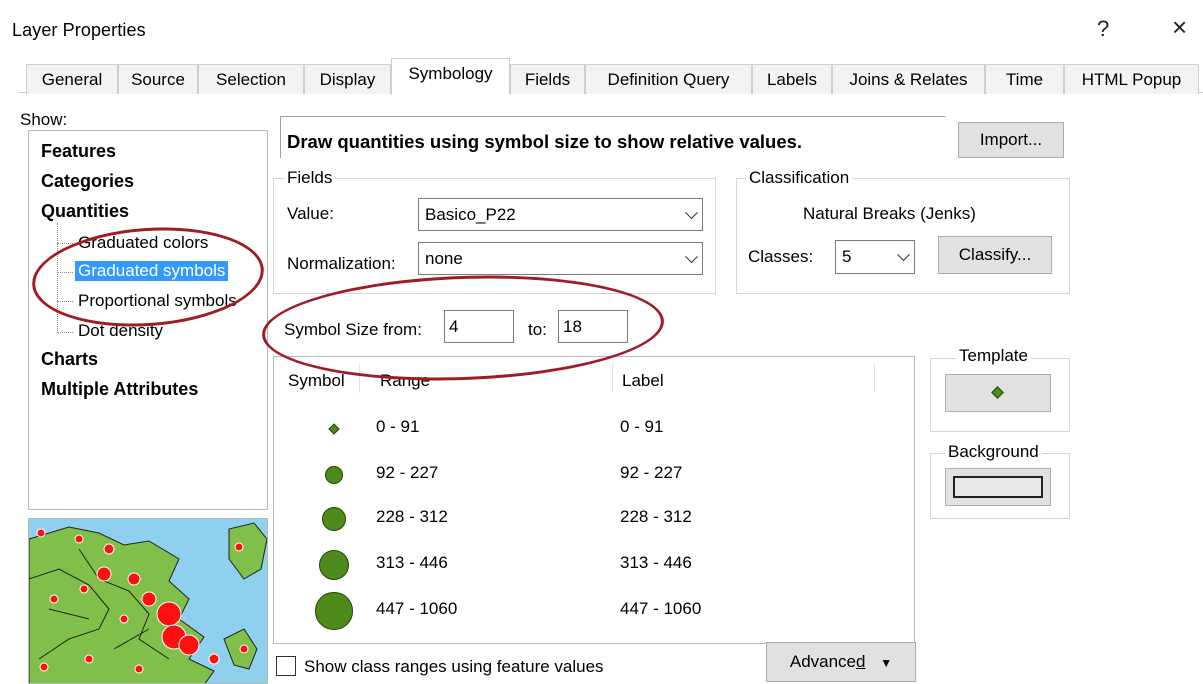 The image size is (1203, 684). Describe the element at coordinates (397, 427) in the screenshot. I see `class-range: 0 - 91` at that location.